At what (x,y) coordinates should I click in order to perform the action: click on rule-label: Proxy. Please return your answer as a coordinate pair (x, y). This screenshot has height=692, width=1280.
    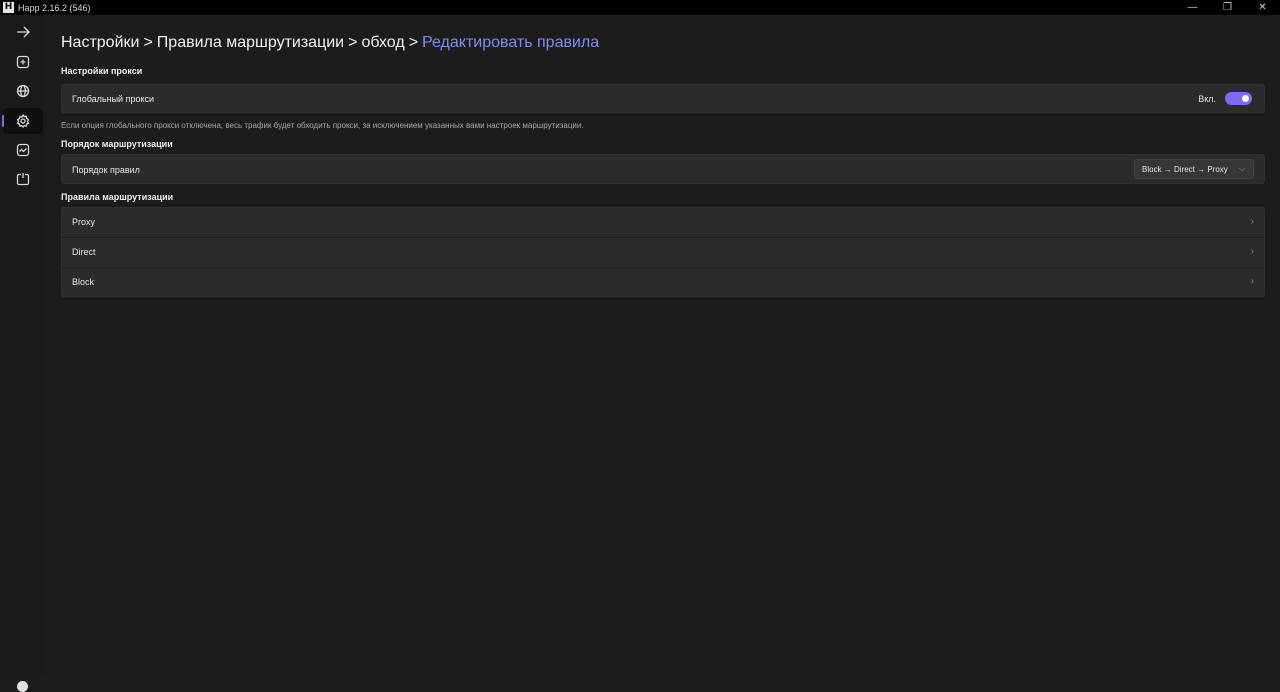
    Looking at the image, I should click on (84, 222).